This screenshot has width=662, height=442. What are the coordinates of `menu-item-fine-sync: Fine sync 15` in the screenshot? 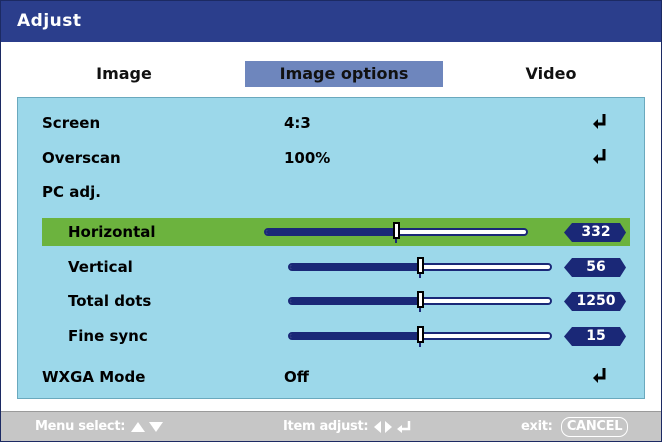 It's located at (332, 336).